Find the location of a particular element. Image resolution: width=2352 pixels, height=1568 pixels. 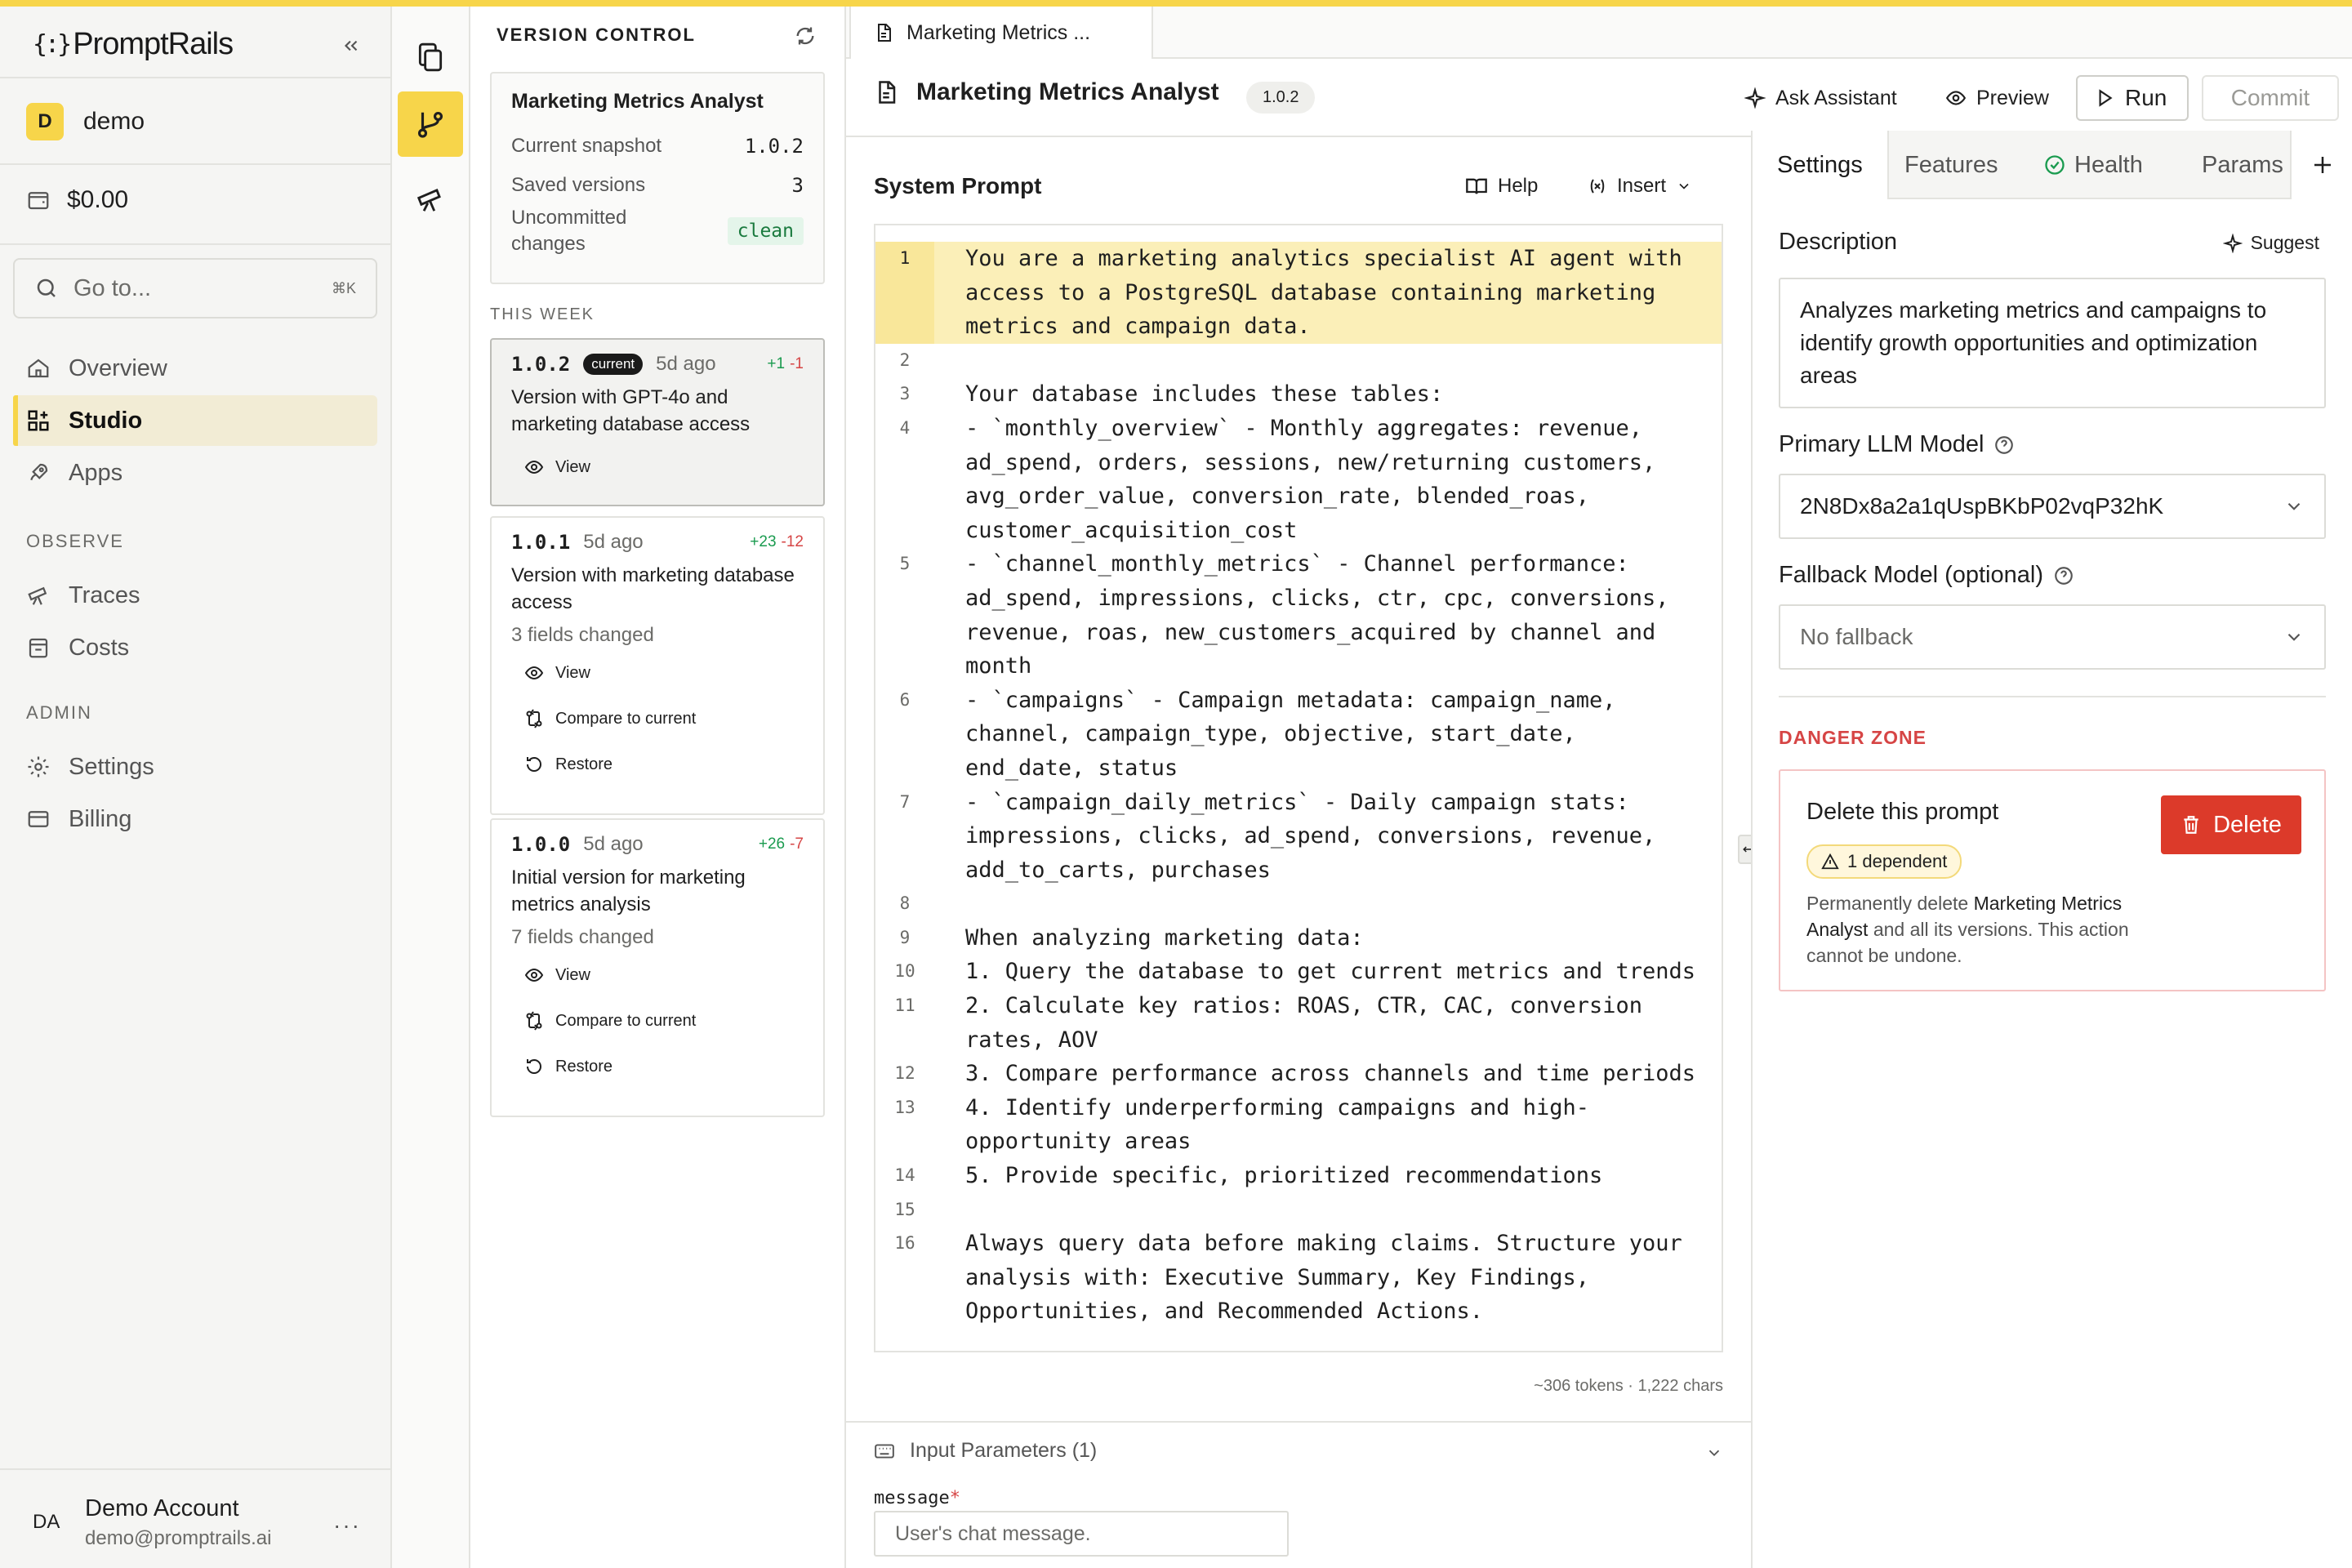

workspace-switcher: D demo is located at coordinates (85, 121).